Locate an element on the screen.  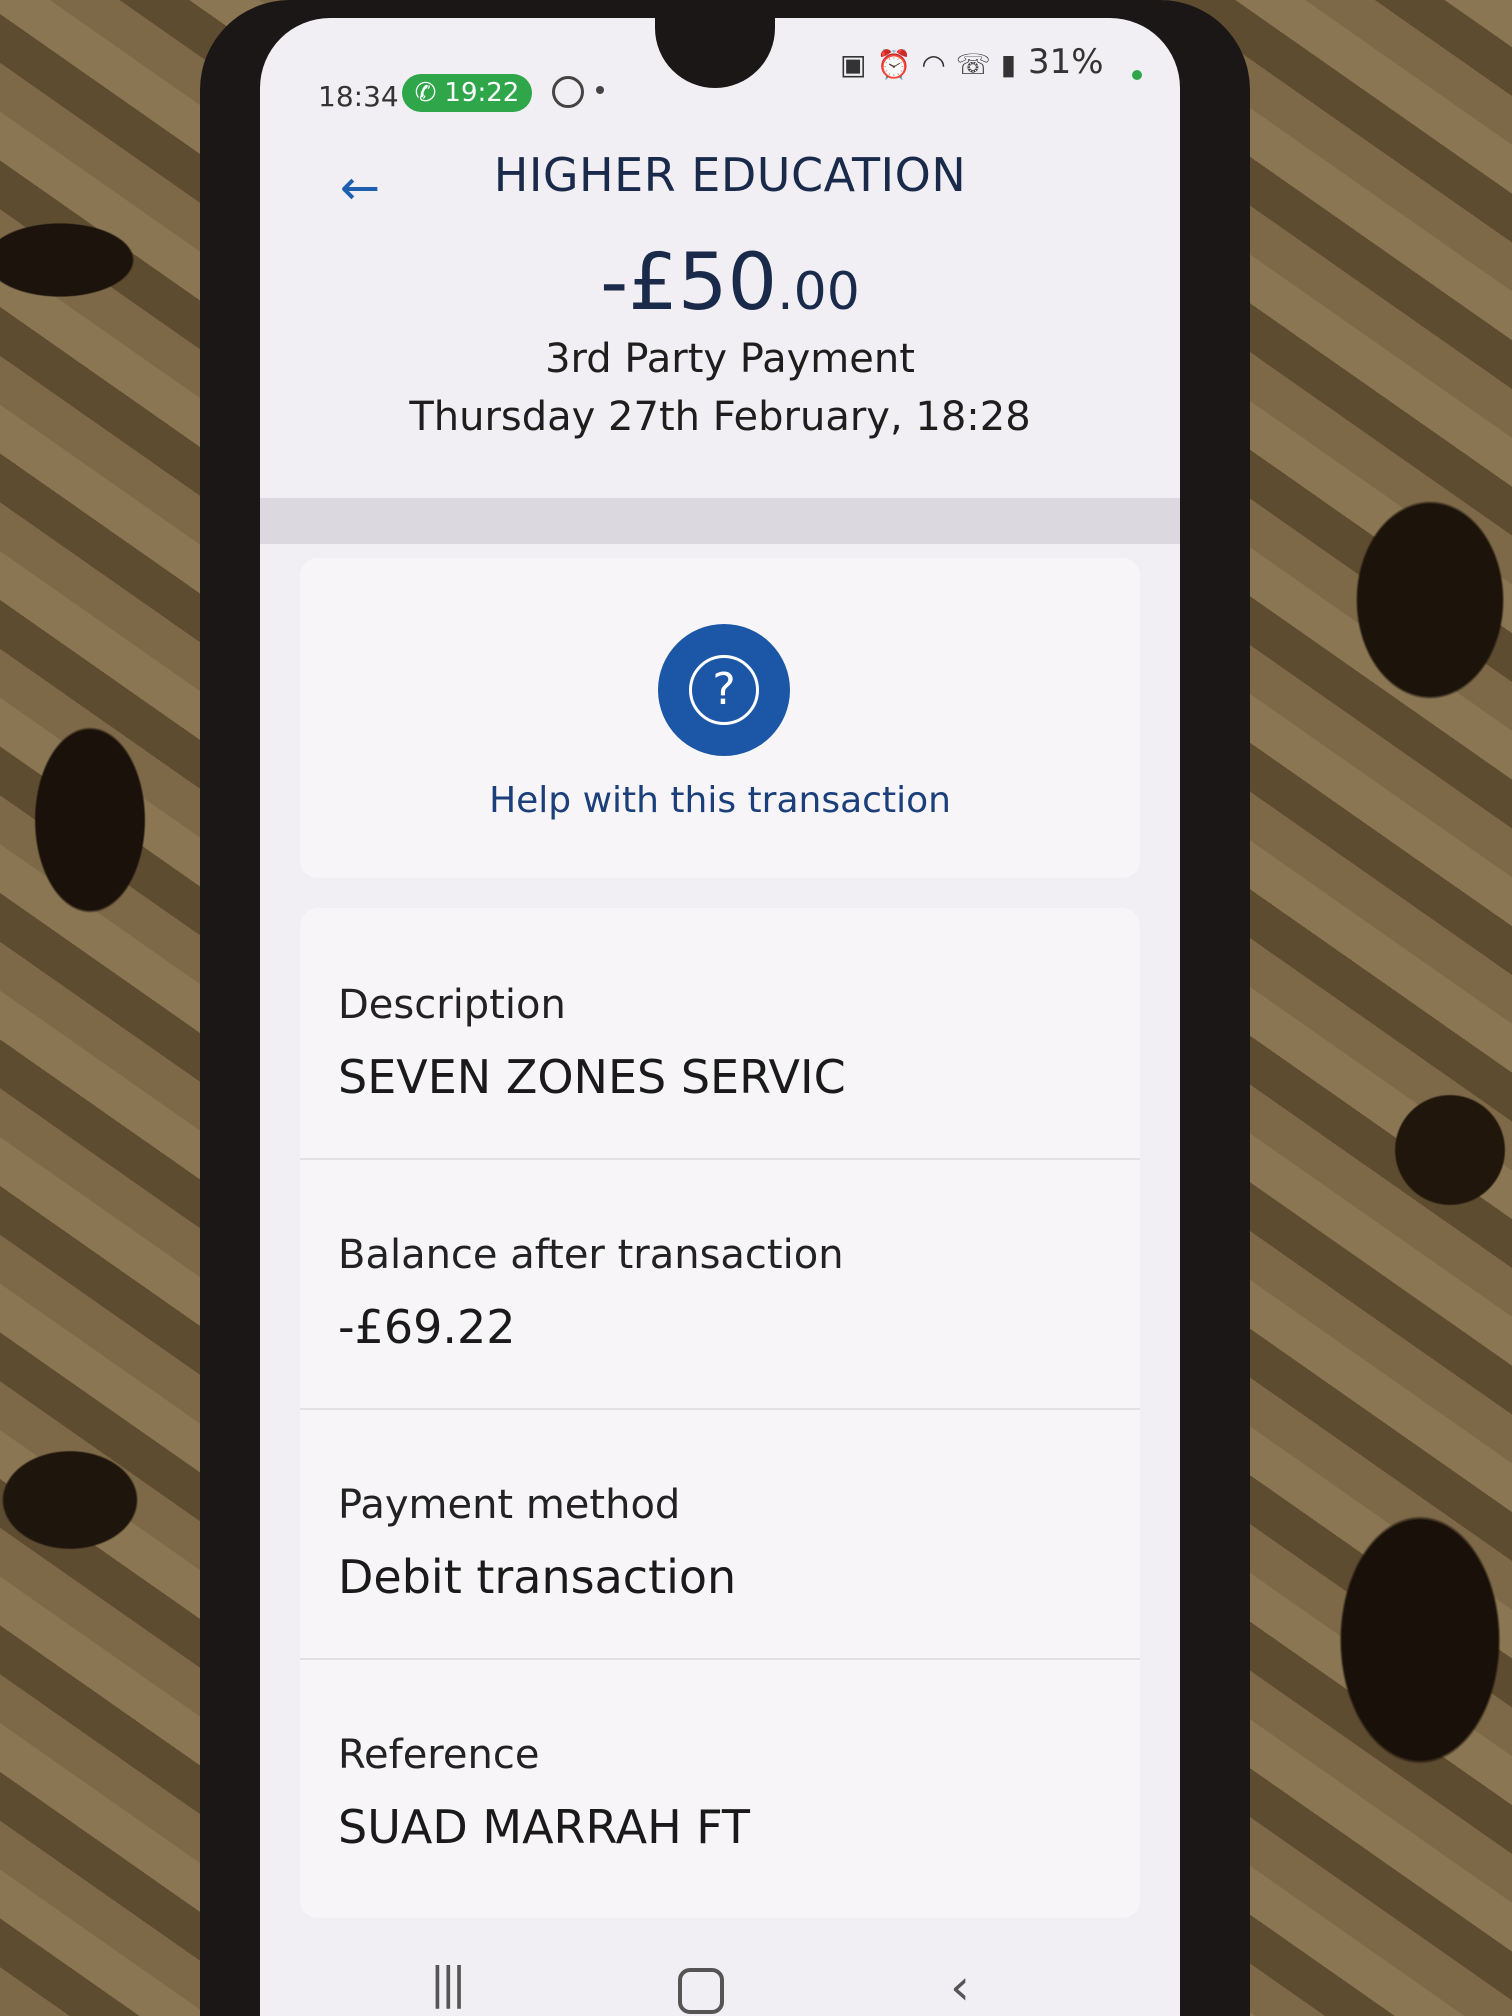
wifi-icon: ◠ is located at coordinates (933, 64).